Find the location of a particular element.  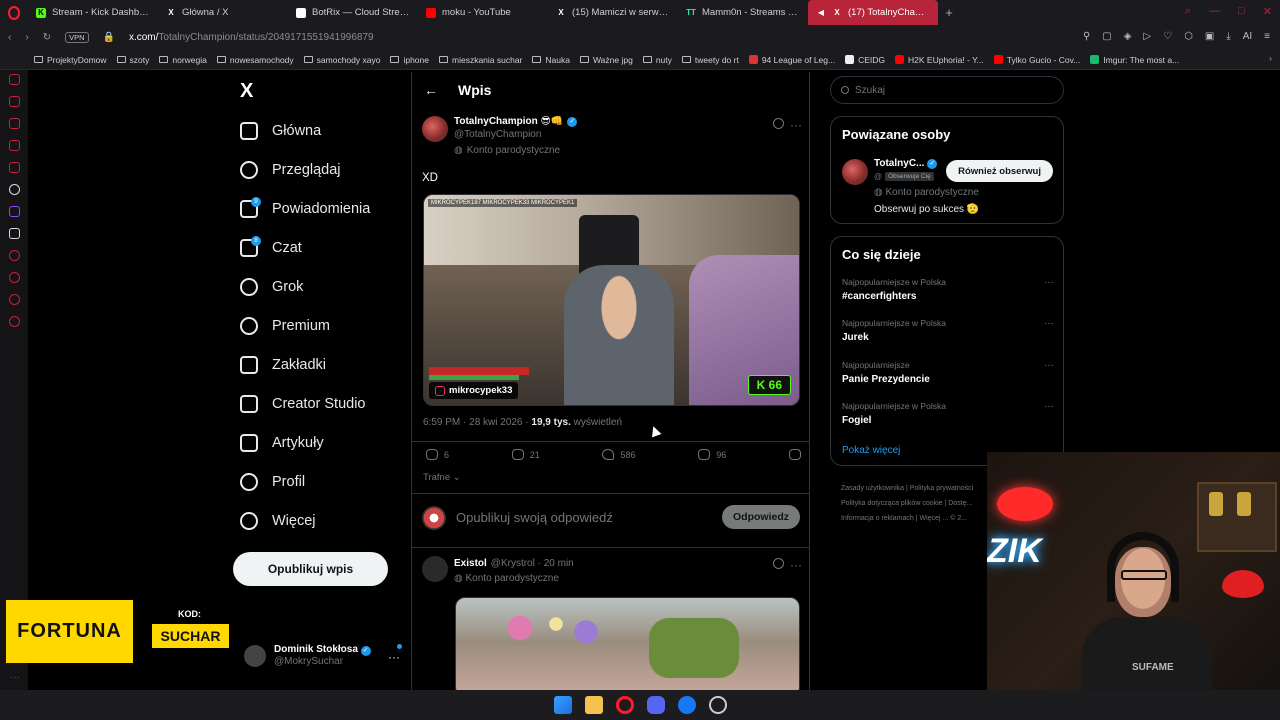

bookmark-szoty: szoty is located at coordinates (132, 60).